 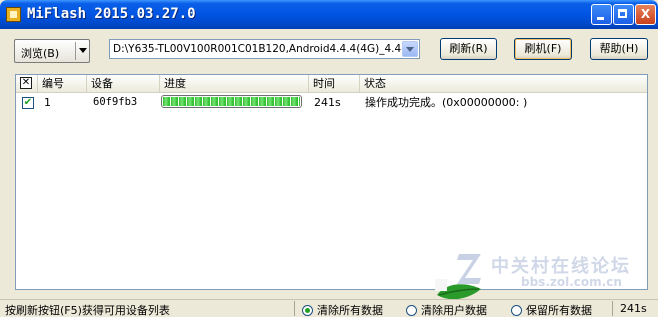 I want to click on dropdown-arrow-icon, so click(x=410, y=49).